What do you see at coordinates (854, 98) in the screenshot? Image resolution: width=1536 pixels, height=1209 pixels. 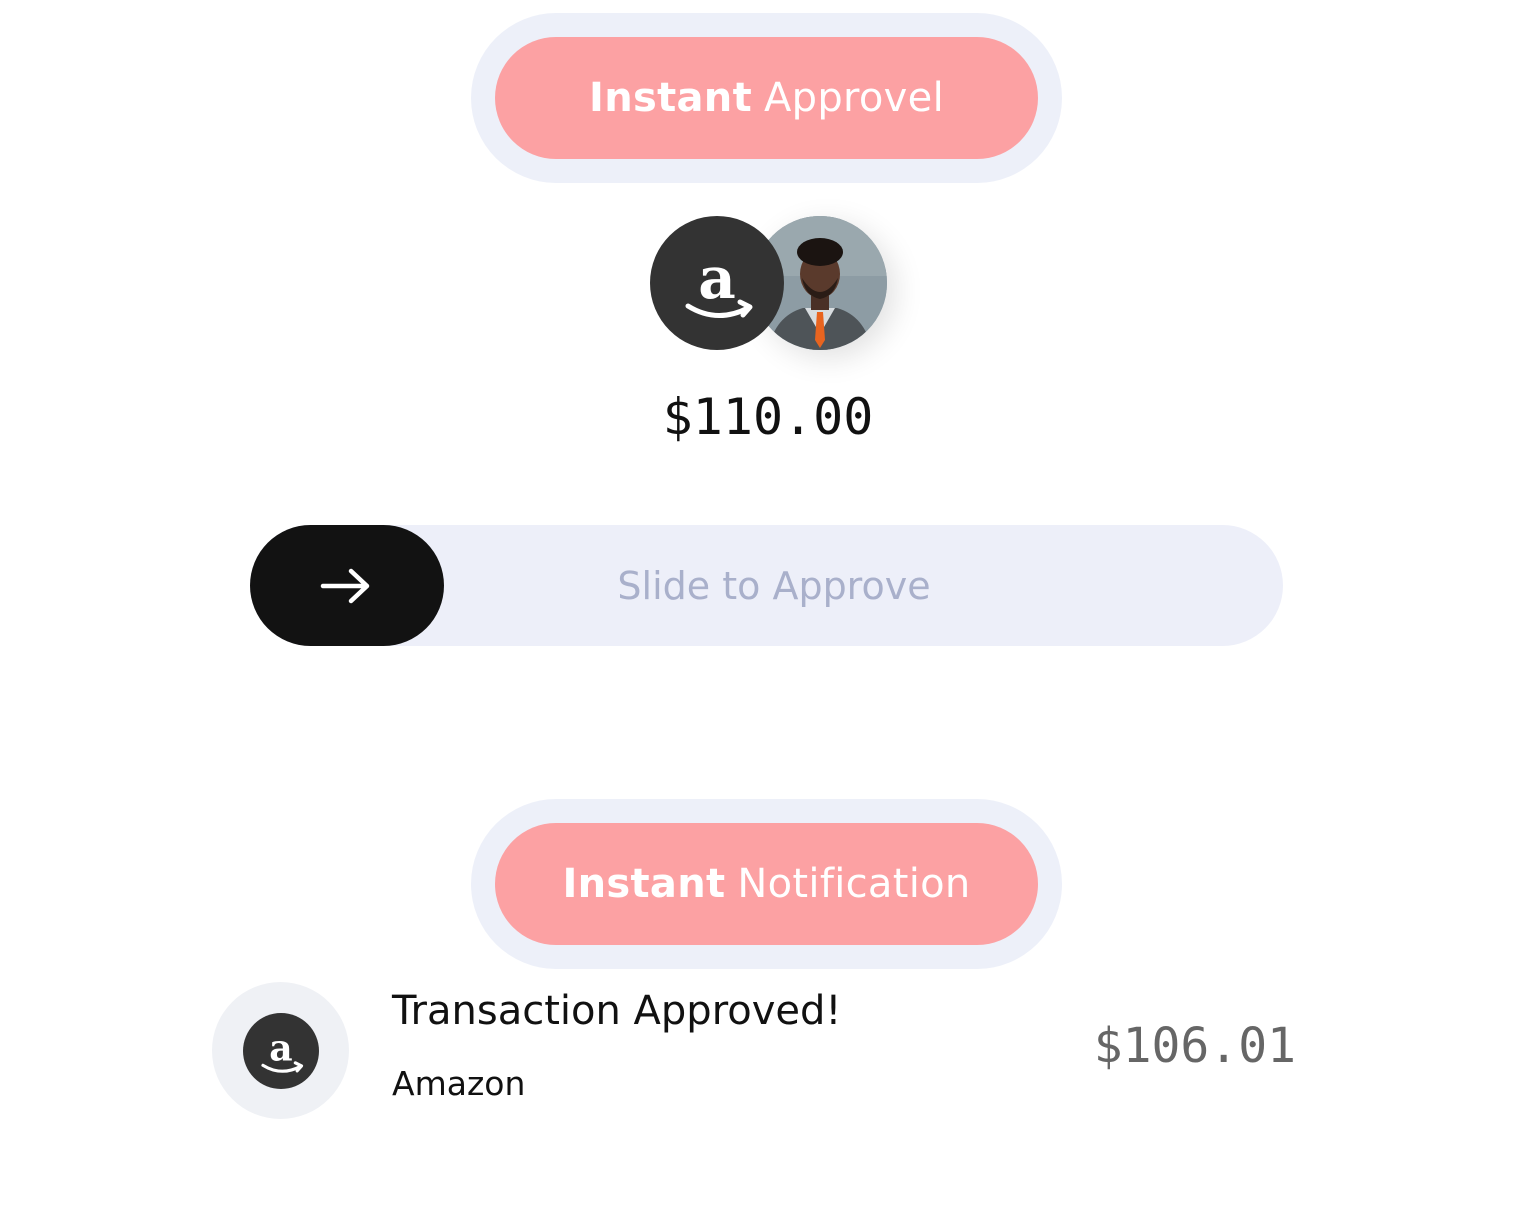 I see `approval-badge-light: Approvel` at bounding box center [854, 98].